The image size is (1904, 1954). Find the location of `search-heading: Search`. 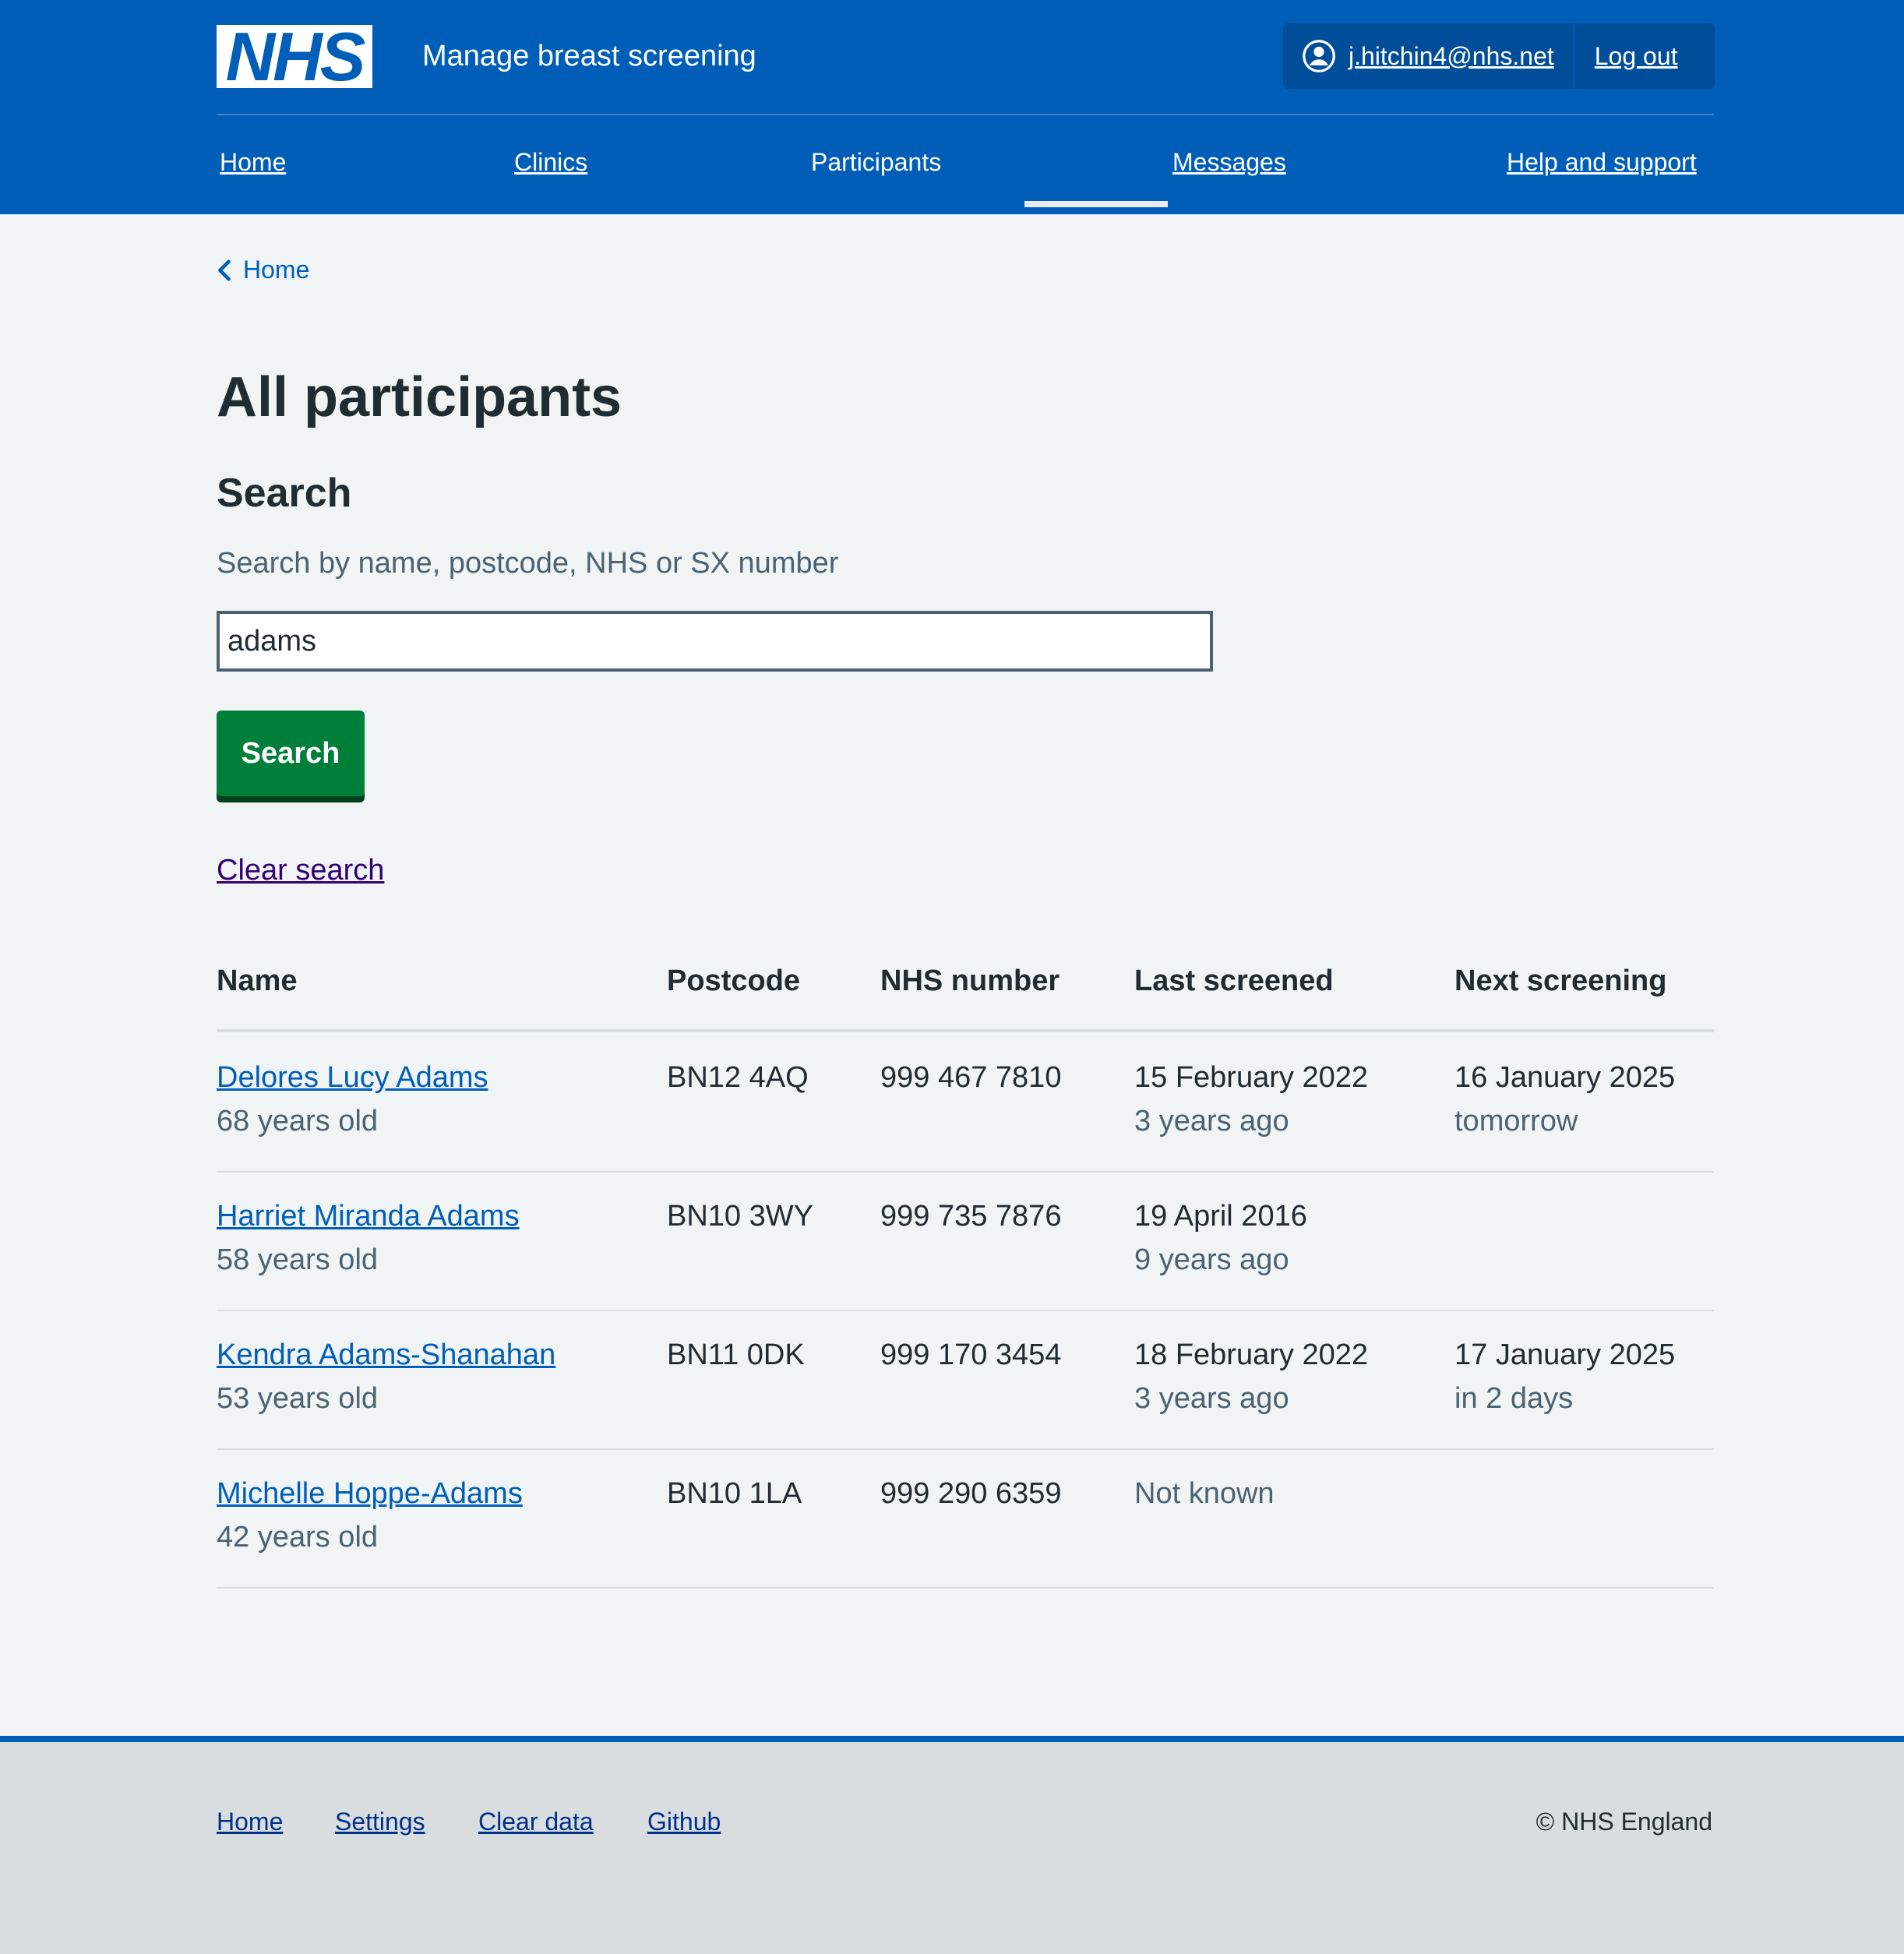

search-heading: Search is located at coordinates (284, 493).